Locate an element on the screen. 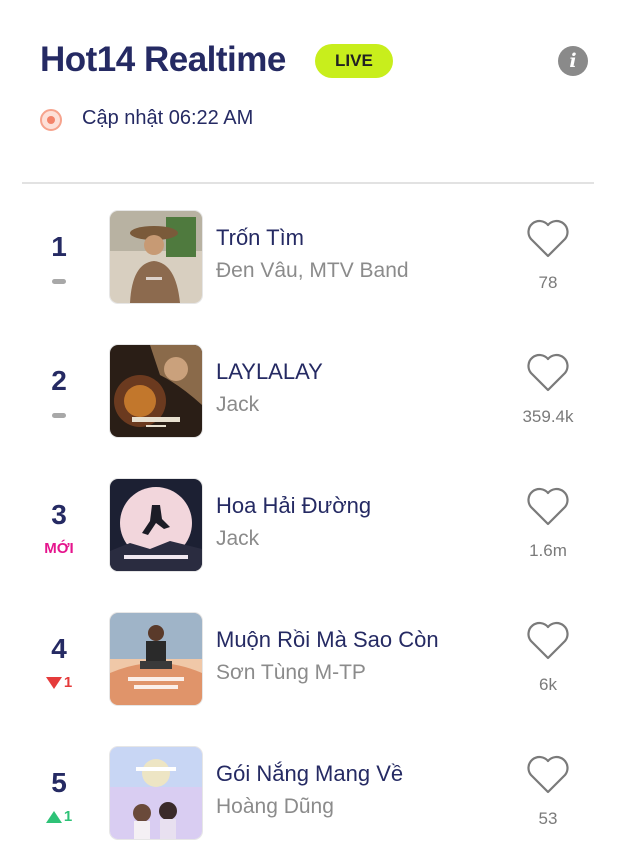 The image size is (620, 861). song-title: LAYLALAY is located at coordinates (269, 372).